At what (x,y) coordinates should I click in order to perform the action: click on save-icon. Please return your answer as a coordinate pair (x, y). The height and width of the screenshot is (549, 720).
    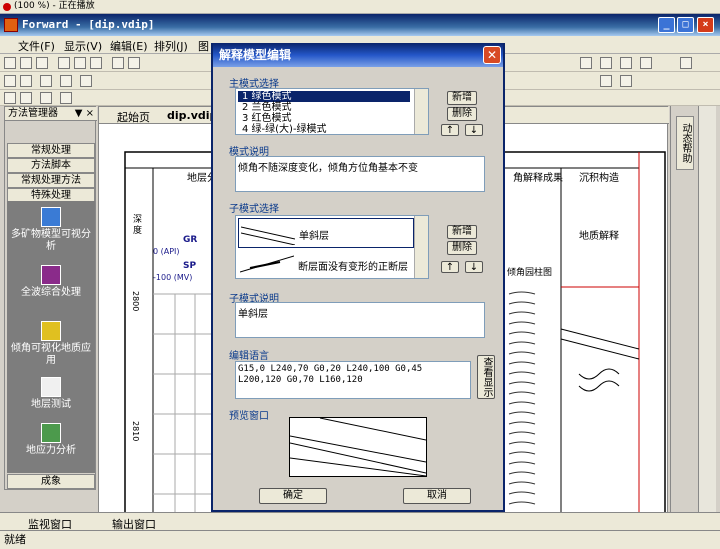
    Looking at the image, I should click on (42, 63).